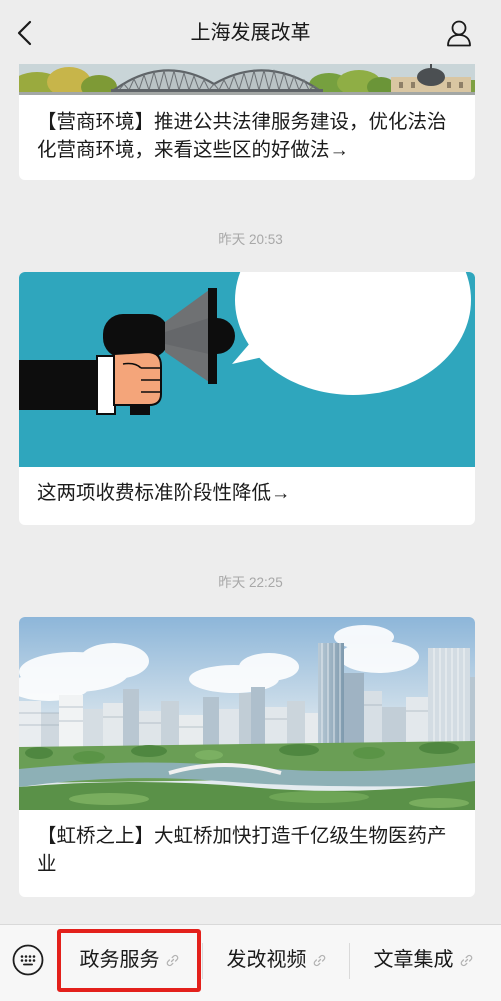 The height and width of the screenshot is (1001, 501). Describe the element at coordinates (164, 493) in the screenshot. I see `article-title: 这两项收费标准阶段性降低→` at that location.